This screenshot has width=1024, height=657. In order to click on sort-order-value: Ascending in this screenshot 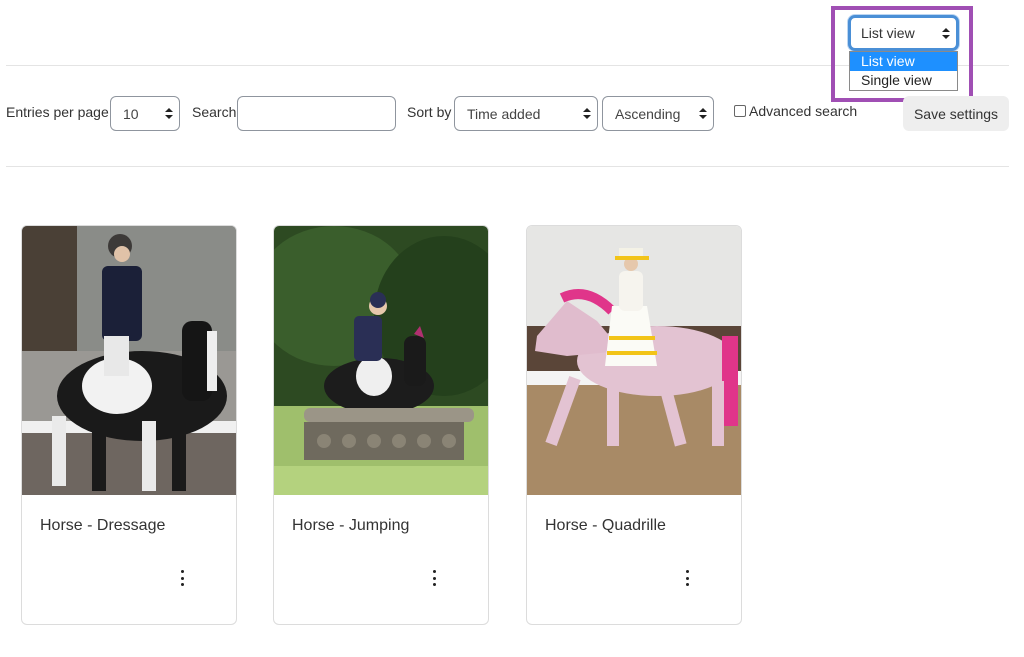, I will do `click(648, 113)`.